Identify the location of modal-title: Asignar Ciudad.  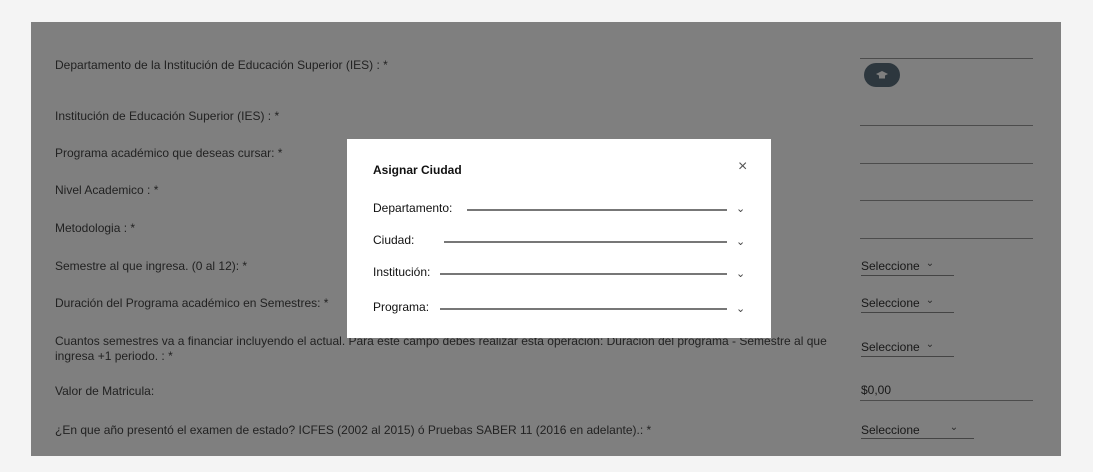
(417, 170).